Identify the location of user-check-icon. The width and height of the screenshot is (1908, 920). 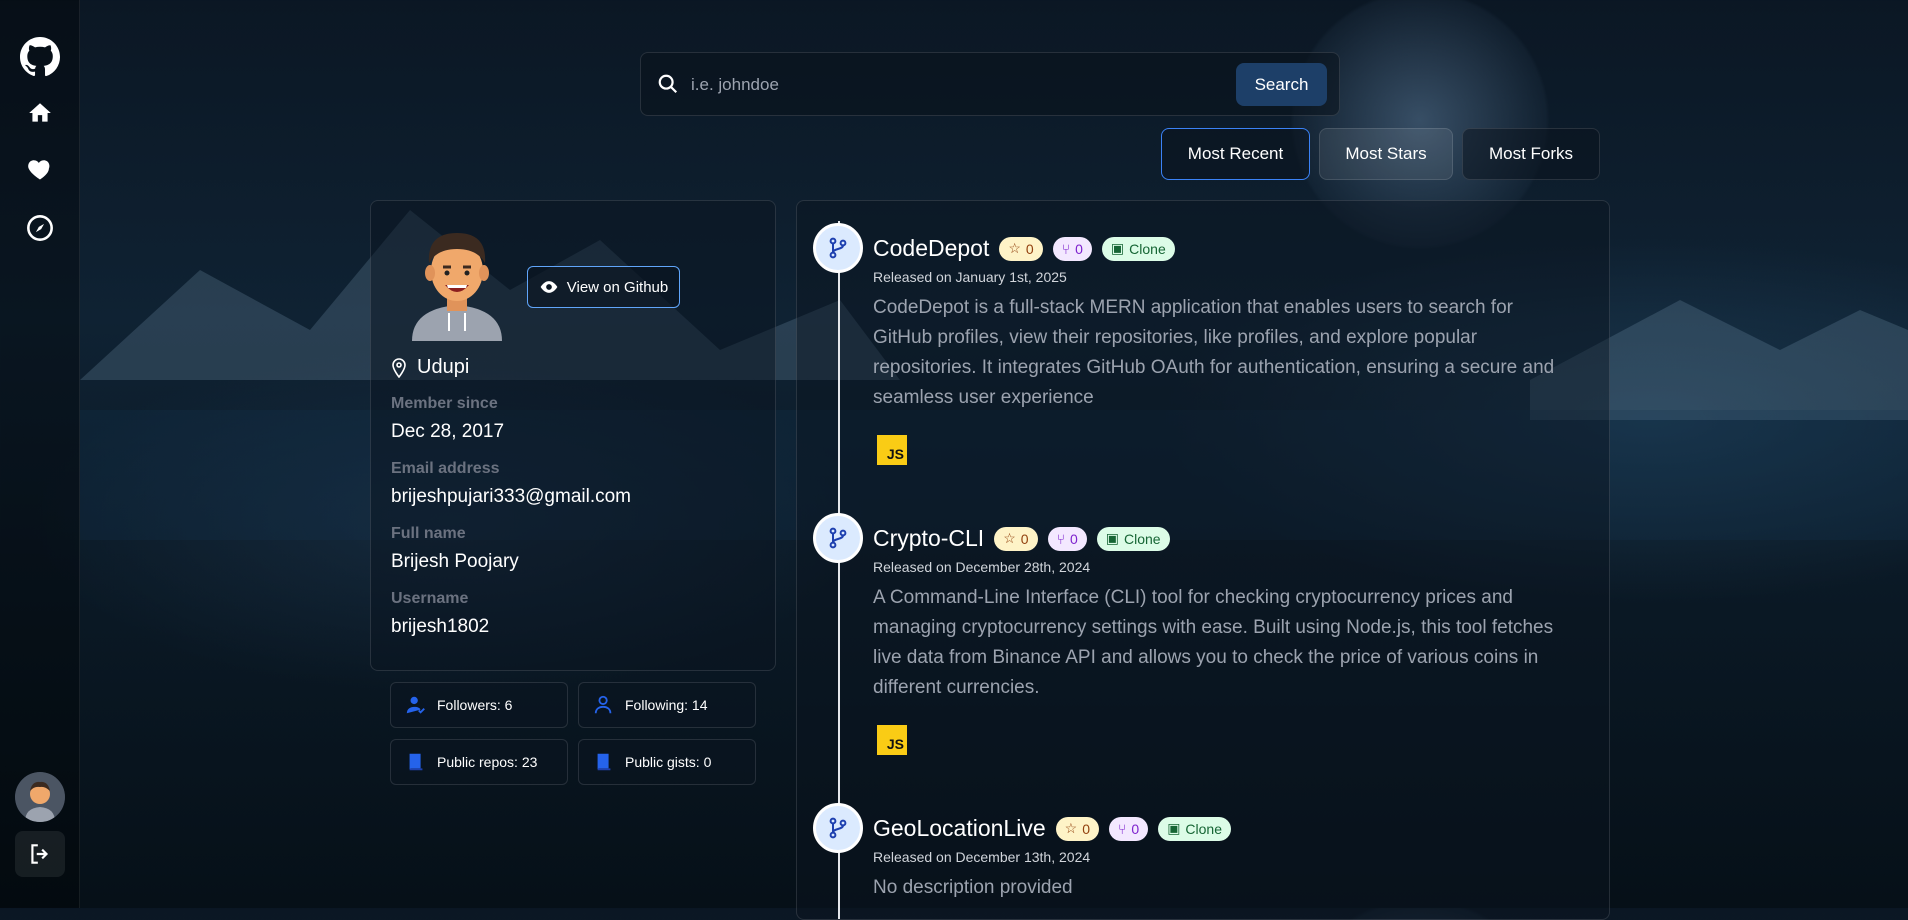
(415, 705).